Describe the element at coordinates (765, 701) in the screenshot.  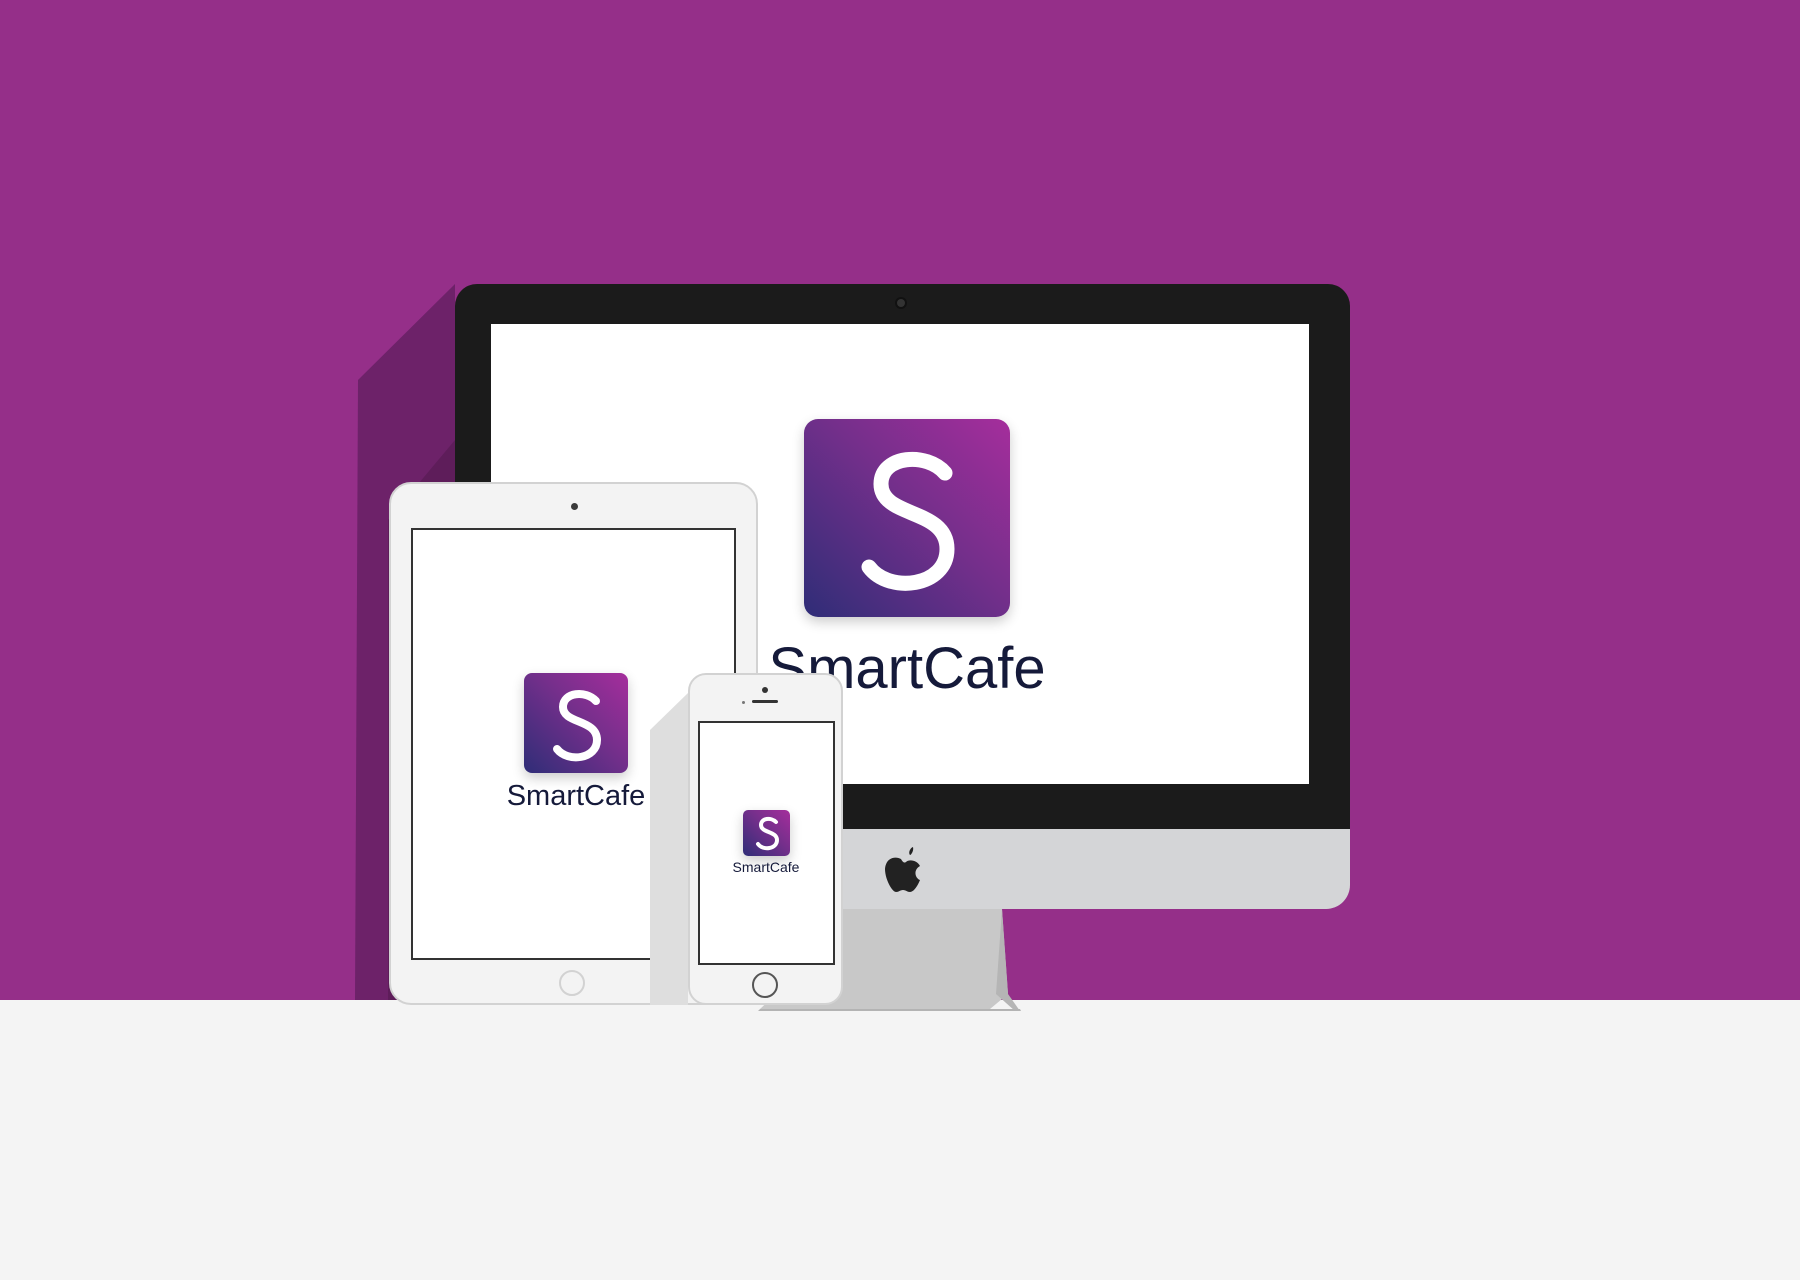
I see `iphone-speaker` at that location.